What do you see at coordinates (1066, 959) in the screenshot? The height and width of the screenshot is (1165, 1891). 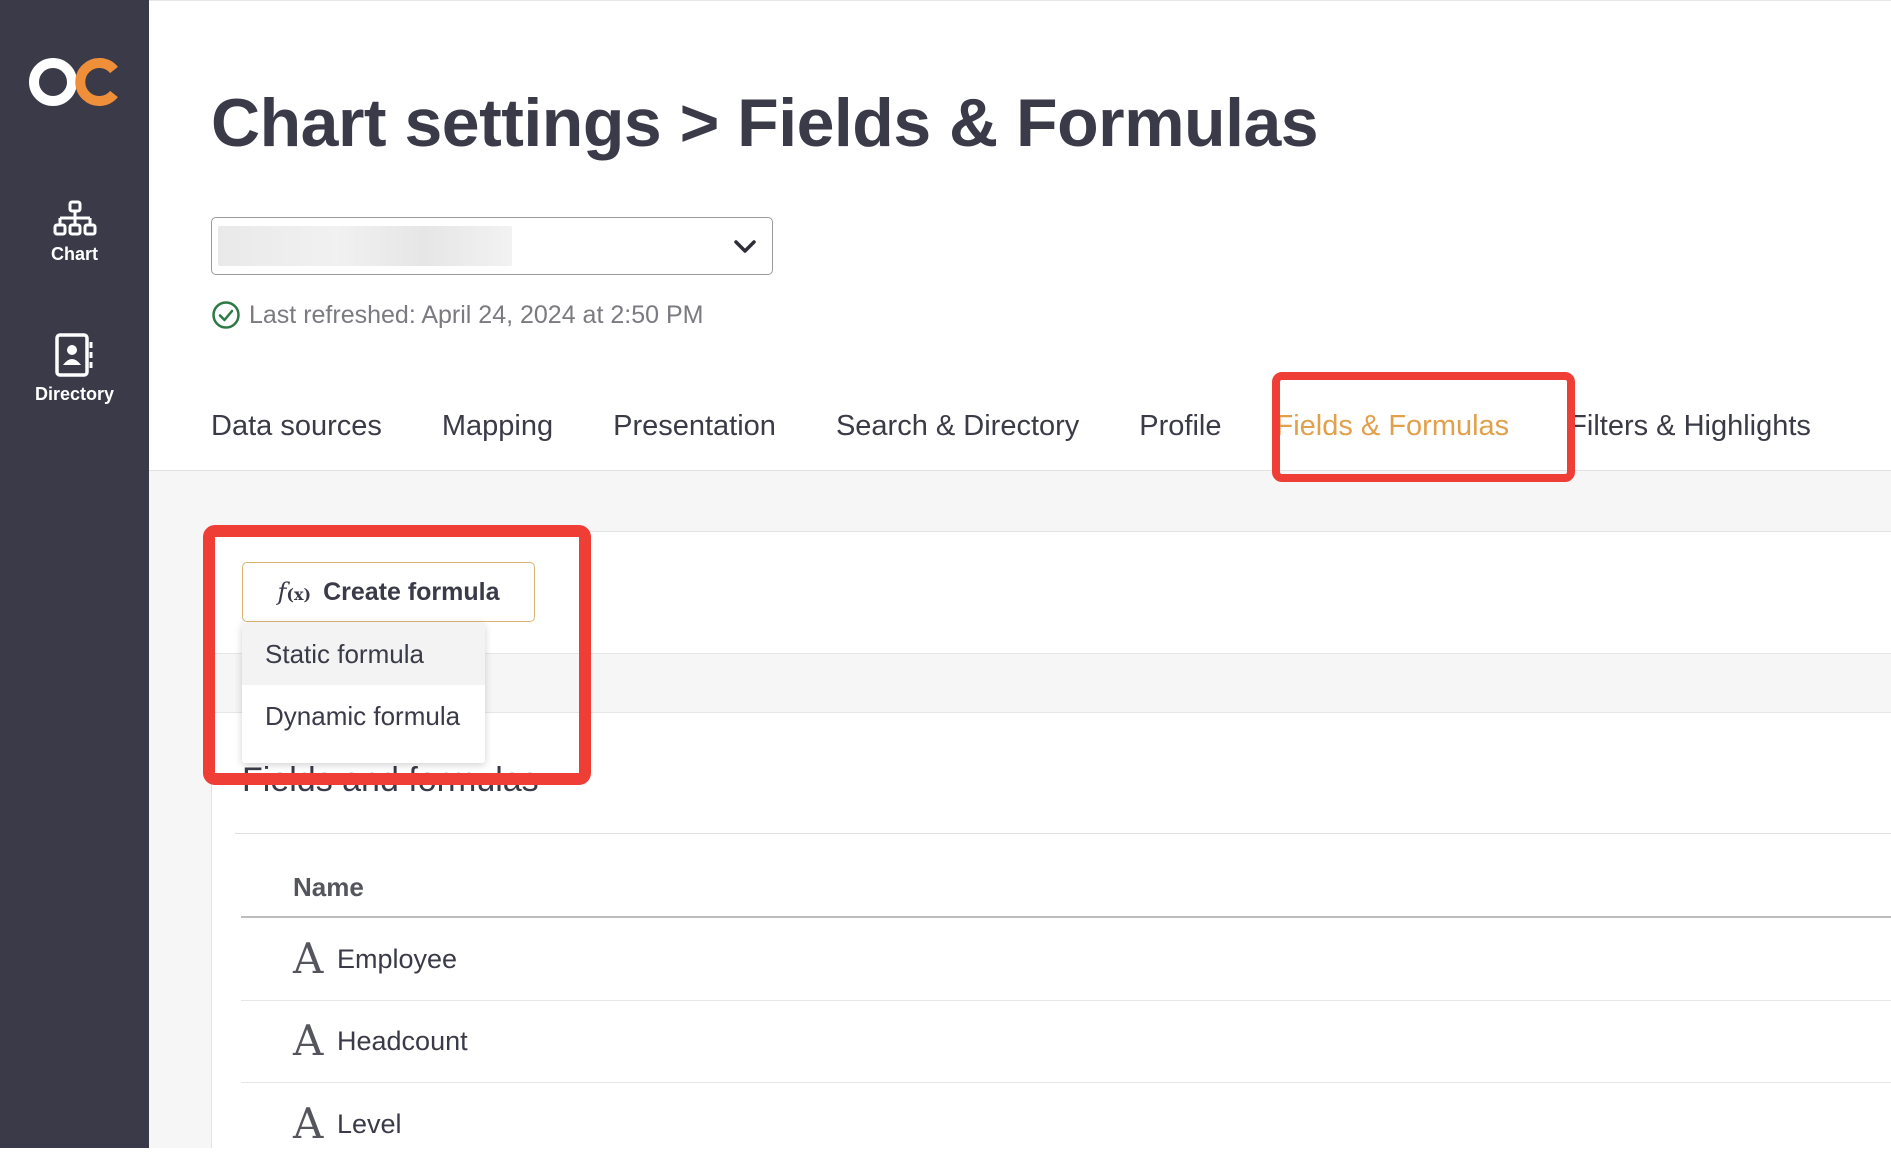 I see `table-row: A Employee` at bounding box center [1066, 959].